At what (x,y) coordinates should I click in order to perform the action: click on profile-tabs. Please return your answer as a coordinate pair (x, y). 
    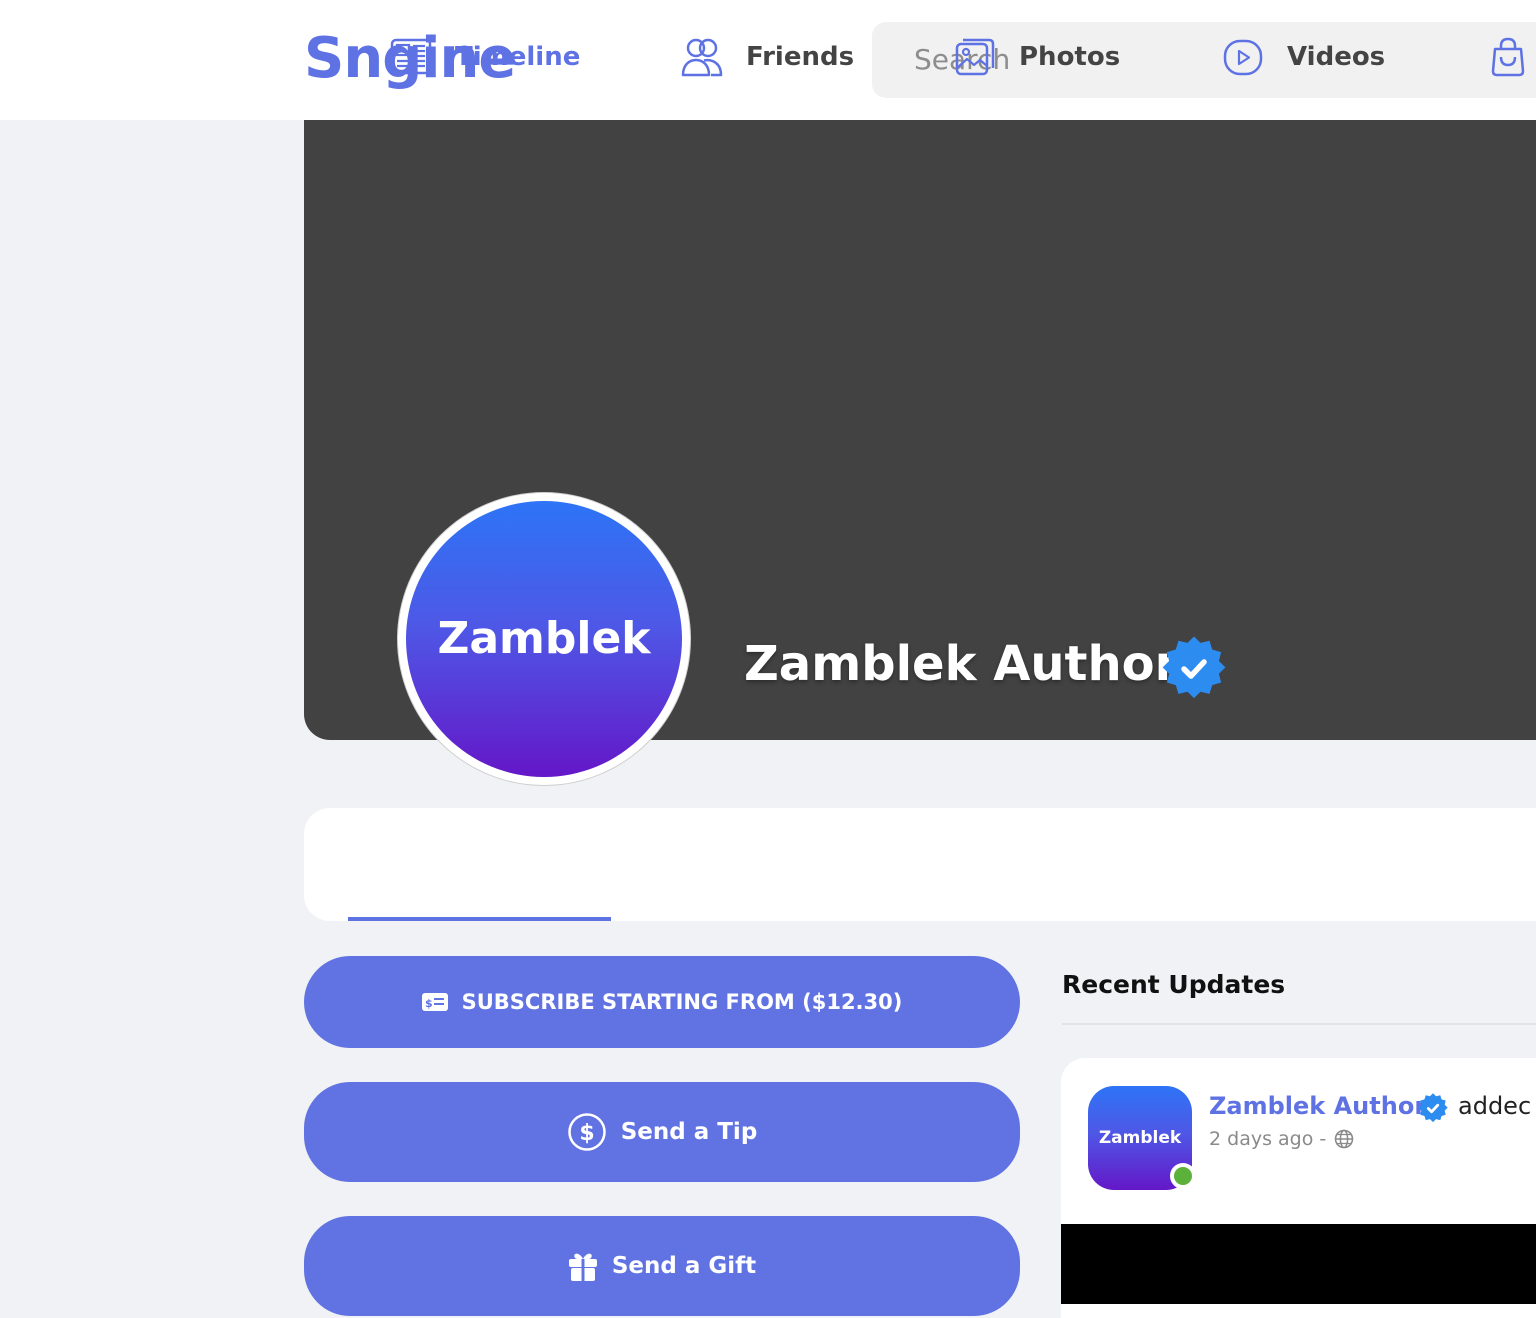
    Looking at the image, I should click on (920, 864).